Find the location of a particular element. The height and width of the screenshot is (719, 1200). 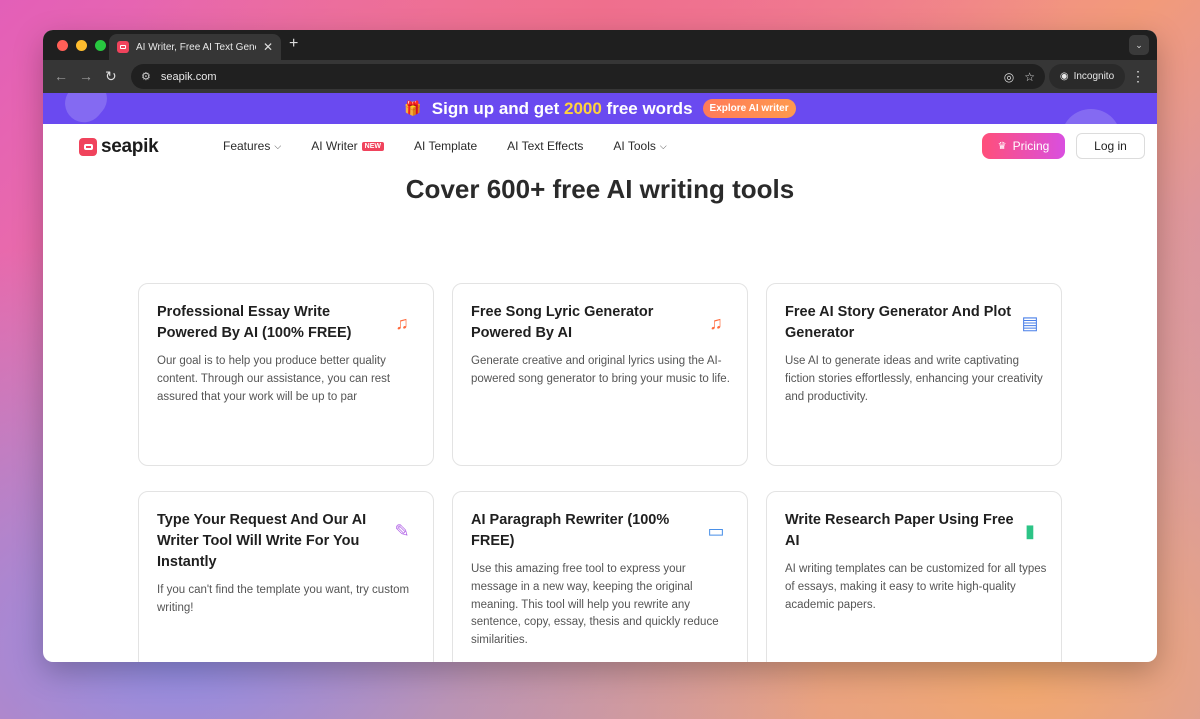

banner-headline: Sign up and get 2000 free words is located at coordinates (562, 108).